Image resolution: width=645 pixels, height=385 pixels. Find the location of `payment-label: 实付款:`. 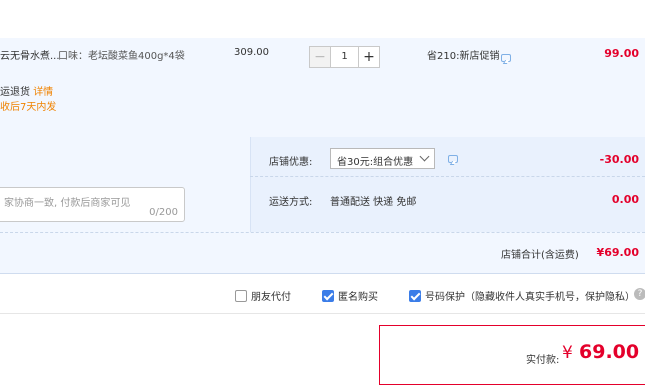

payment-label: 实付款: is located at coordinates (543, 360).